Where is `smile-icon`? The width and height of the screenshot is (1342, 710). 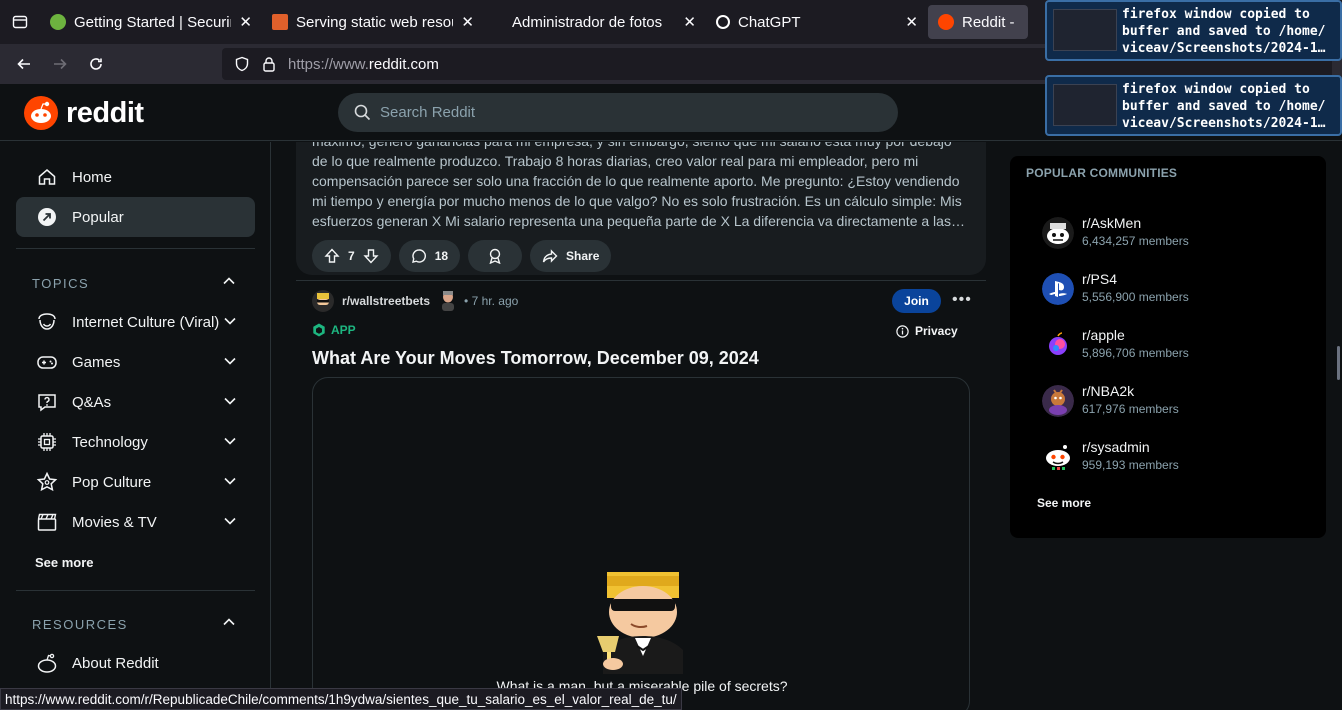 smile-icon is located at coordinates (47, 322).